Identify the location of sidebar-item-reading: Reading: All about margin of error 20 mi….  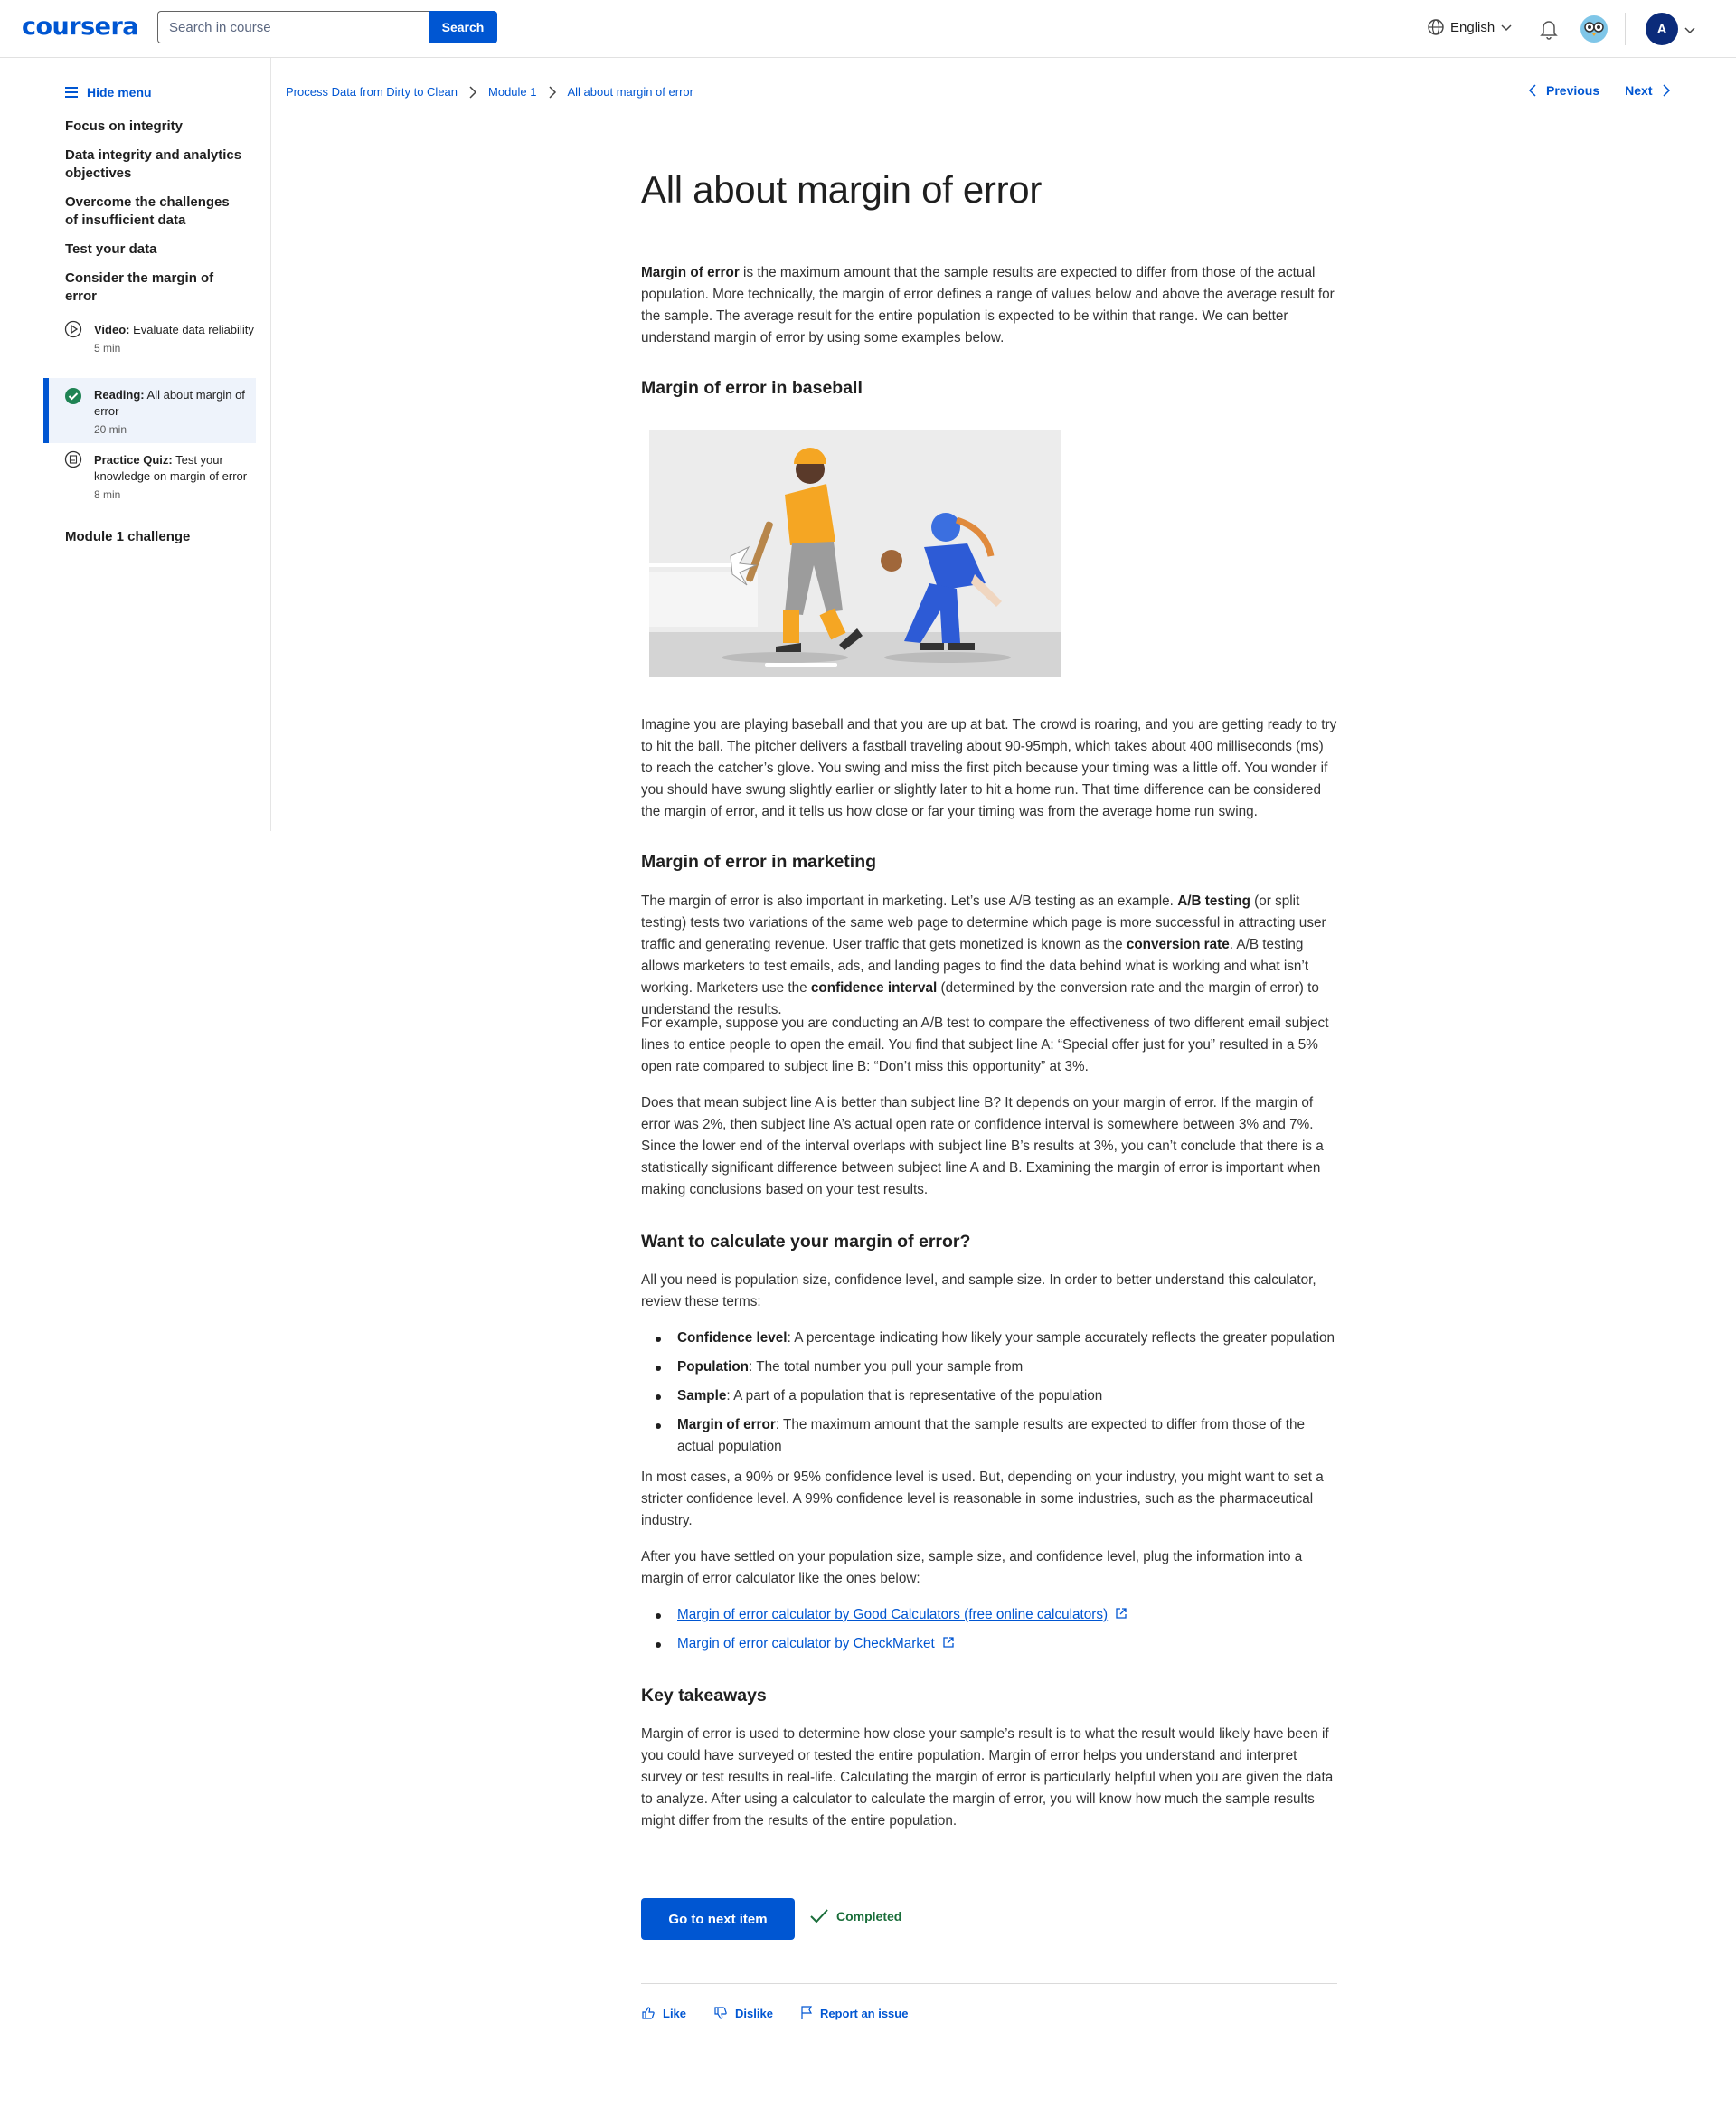
(150, 410).